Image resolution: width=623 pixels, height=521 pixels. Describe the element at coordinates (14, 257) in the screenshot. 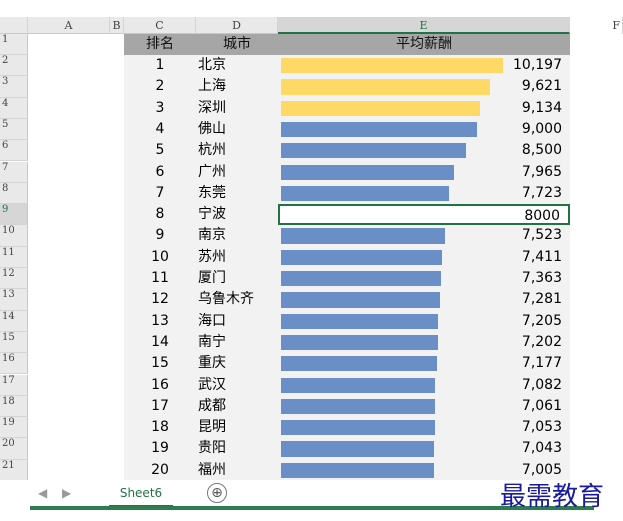

I see `row-header-11: 11` at that location.